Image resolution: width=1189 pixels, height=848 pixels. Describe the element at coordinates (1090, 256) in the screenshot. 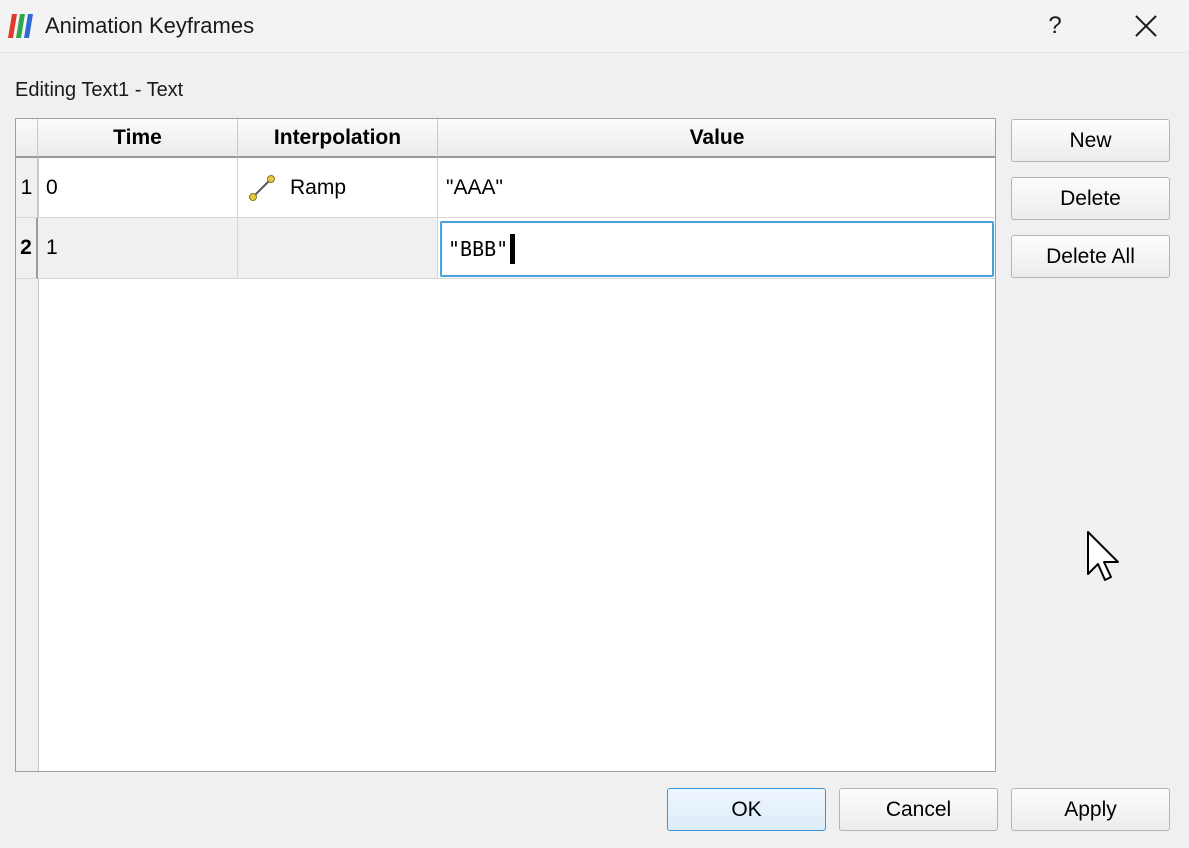

I see `delete-all-button: Delete All` at that location.